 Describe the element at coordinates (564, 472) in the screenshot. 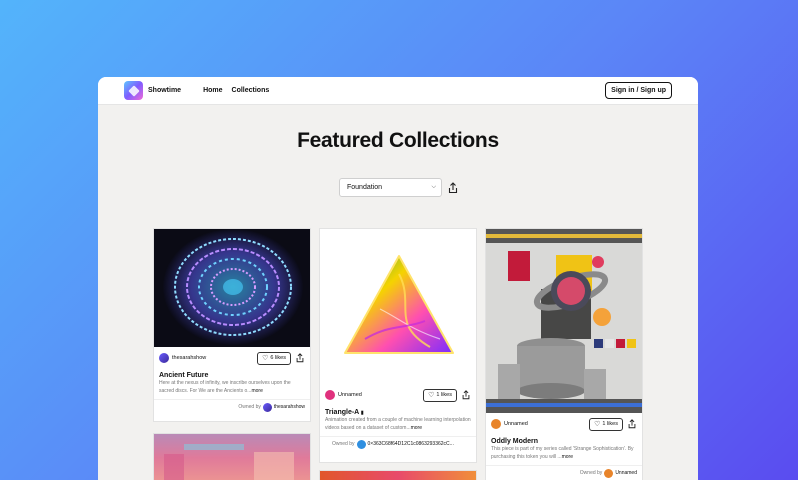

I see `owned-by: Owned by Unnamed` at that location.